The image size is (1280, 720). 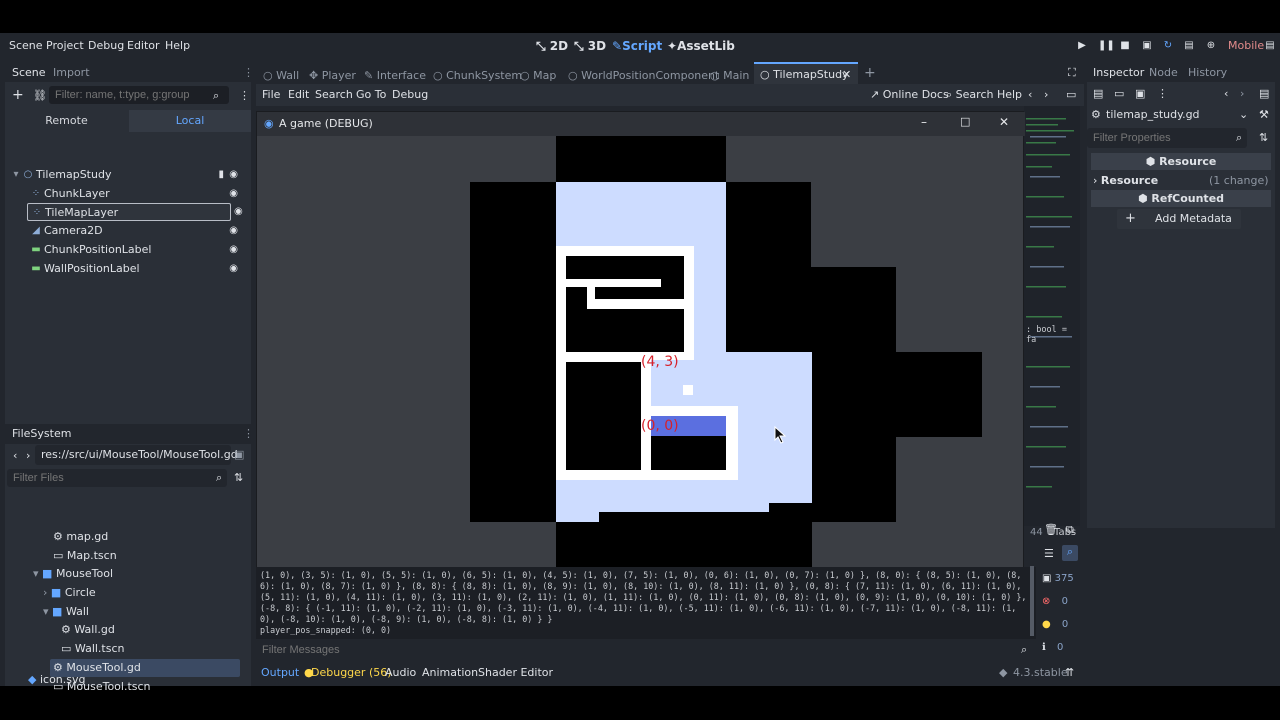 I want to click on property-sort-icon: ⇅, so click(x=1263, y=137).